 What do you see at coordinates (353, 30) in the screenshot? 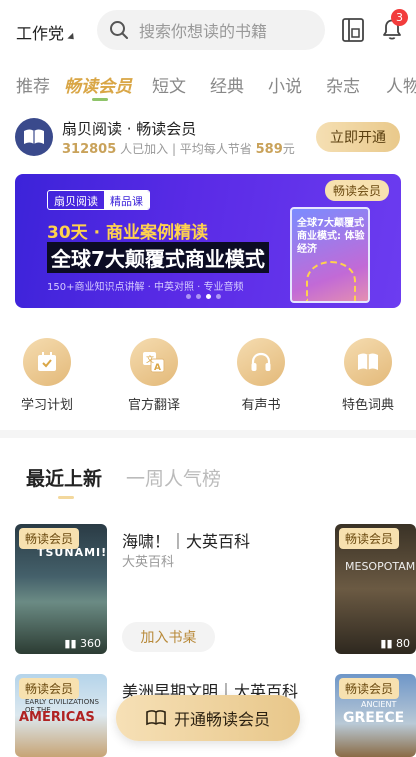
I see `bookshelf-icon` at bounding box center [353, 30].